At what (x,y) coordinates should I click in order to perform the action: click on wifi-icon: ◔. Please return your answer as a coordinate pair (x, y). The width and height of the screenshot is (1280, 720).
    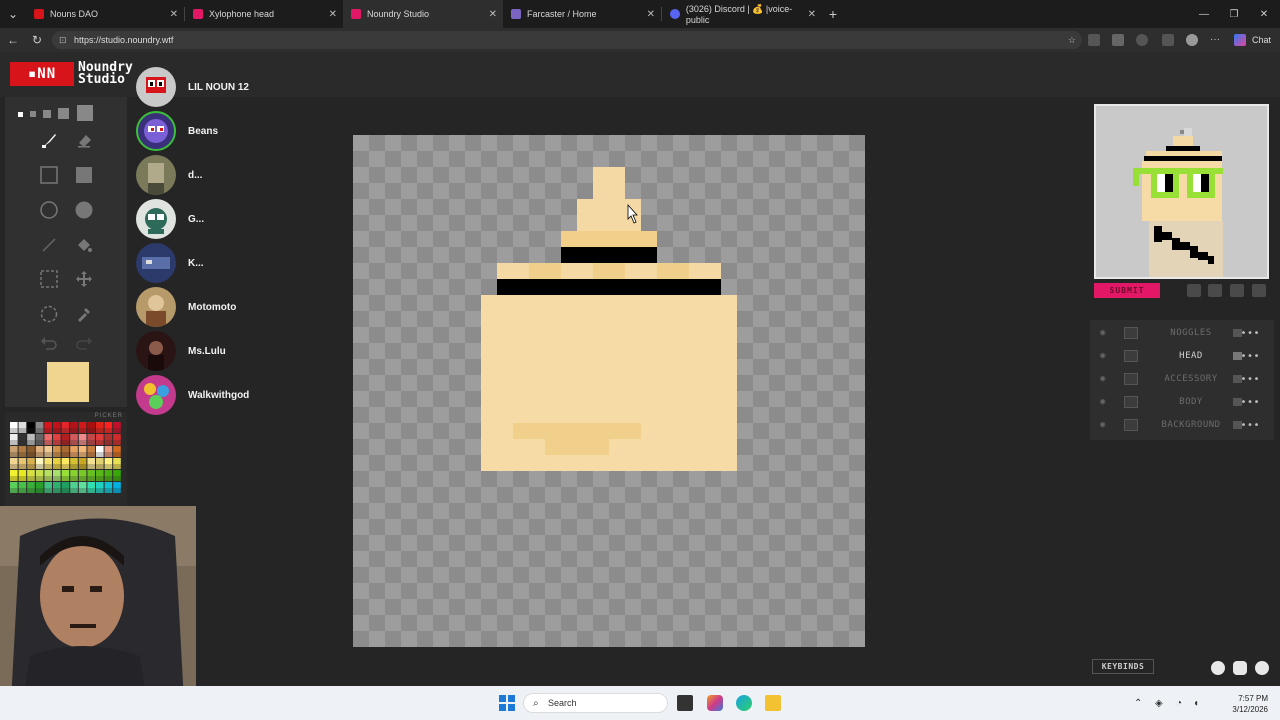
    Looking at the image, I should click on (1179, 703).